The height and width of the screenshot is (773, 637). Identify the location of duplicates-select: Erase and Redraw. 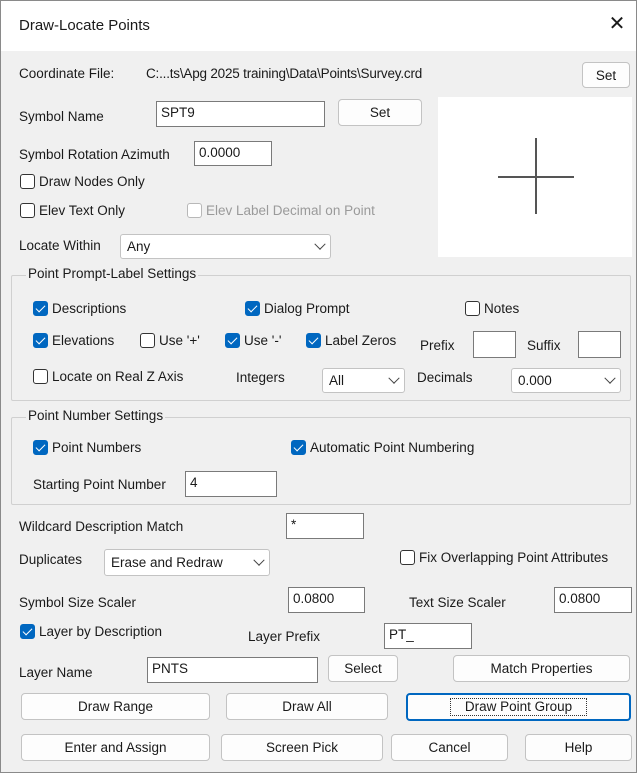
(187, 562).